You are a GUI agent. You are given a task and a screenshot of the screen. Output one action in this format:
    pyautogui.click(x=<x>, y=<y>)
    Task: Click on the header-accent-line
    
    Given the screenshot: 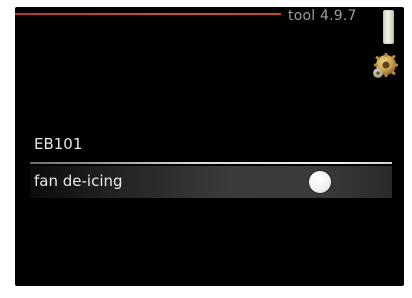 What is the action you would take?
    pyautogui.click(x=148, y=14)
    